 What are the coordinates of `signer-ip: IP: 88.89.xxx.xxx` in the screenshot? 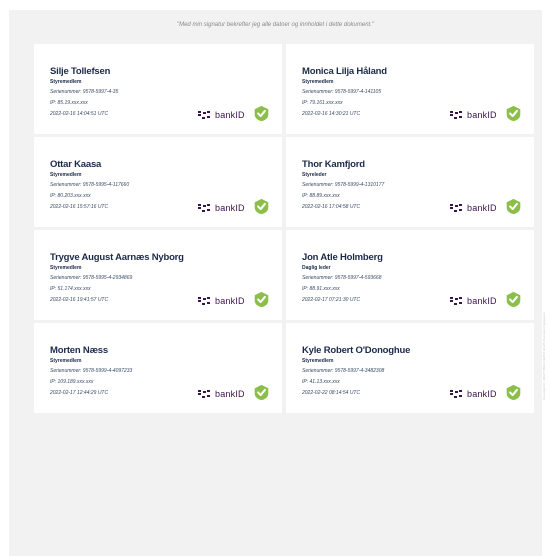 It's located at (321, 196).